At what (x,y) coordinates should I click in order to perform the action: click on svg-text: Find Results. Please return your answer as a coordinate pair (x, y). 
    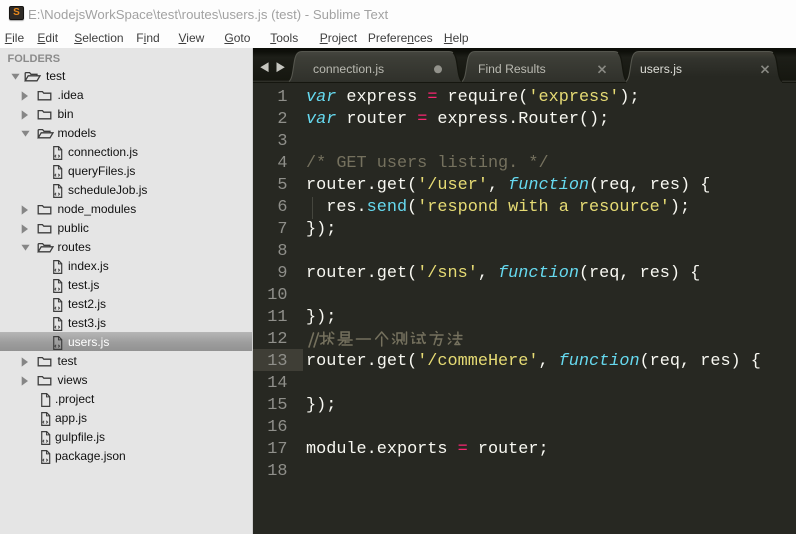
    Looking at the image, I should click on (512, 69).